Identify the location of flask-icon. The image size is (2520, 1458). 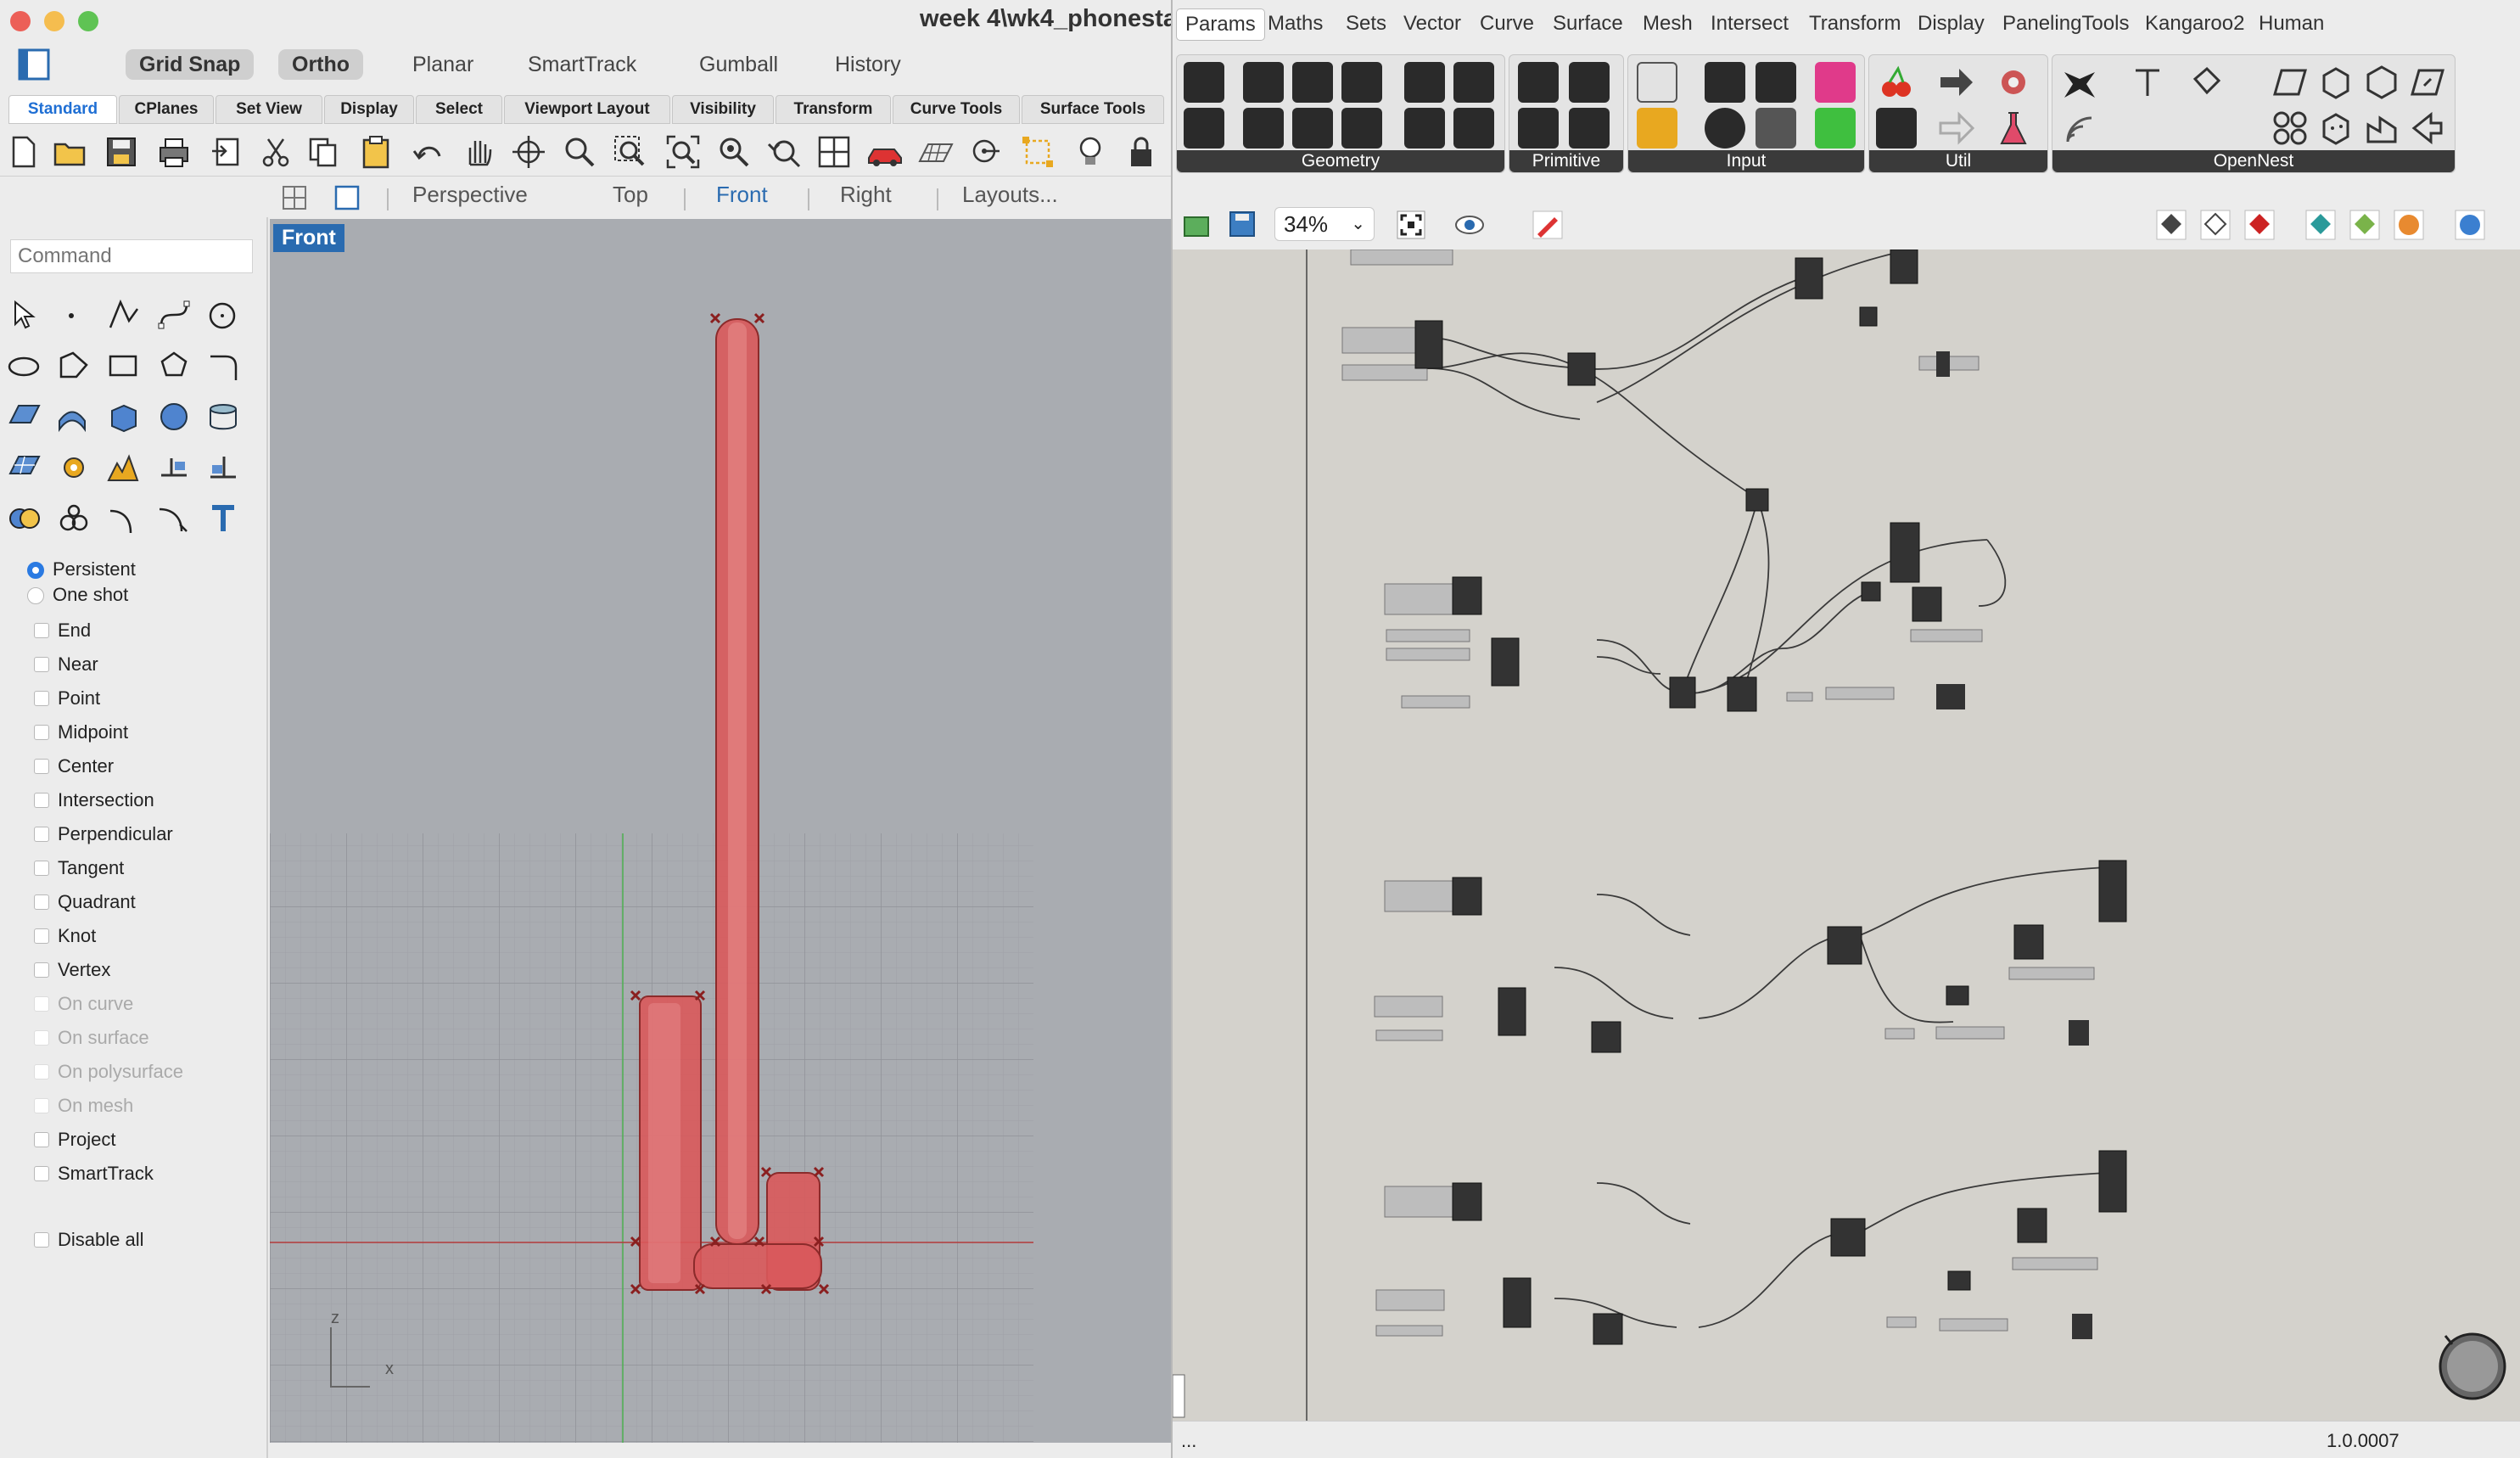
(2014, 128).